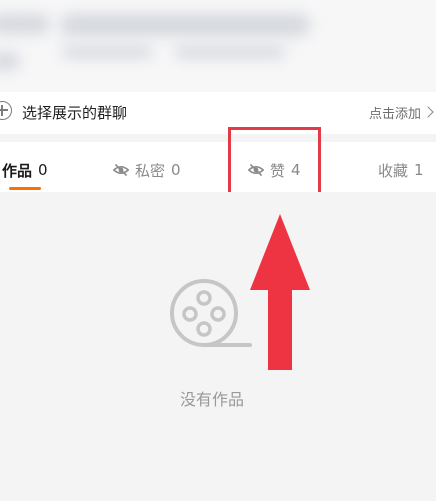 The width and height of the screenshot is (436, 501). I want to click on tab-label: 收藏, so click(393, 170).